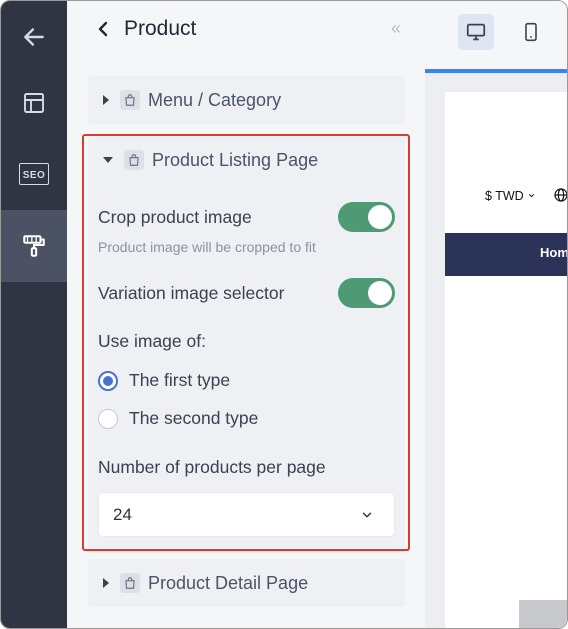  I want to click on globe-icon, so click(560, 195).